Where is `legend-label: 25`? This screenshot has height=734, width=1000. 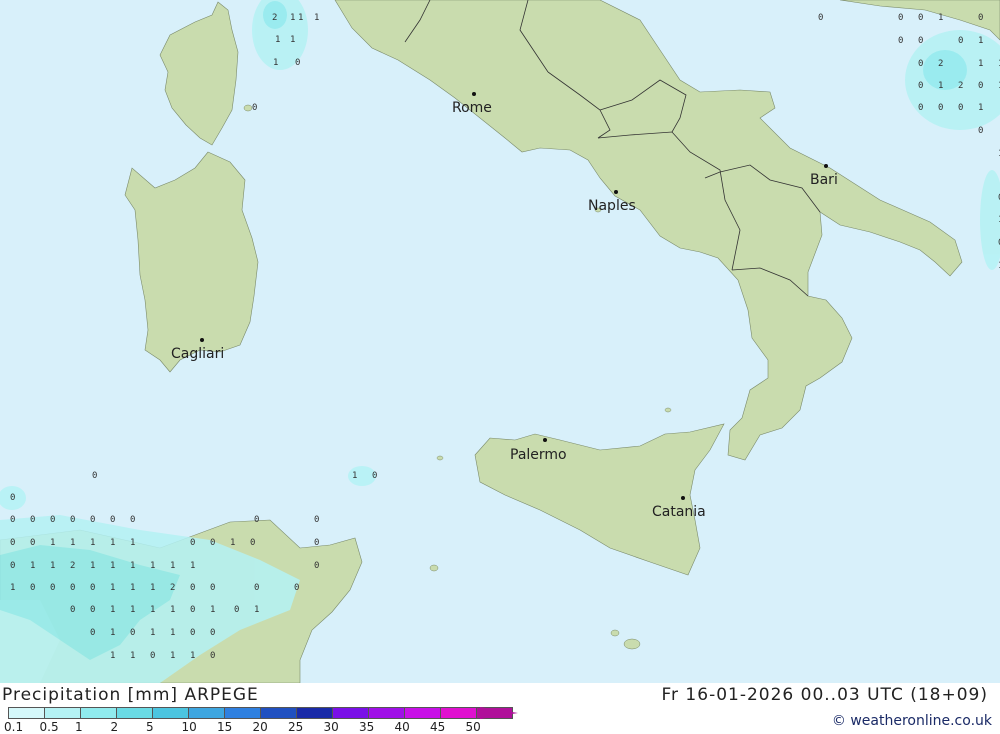 legend-label: 25 is located at coordinates (296, 727).